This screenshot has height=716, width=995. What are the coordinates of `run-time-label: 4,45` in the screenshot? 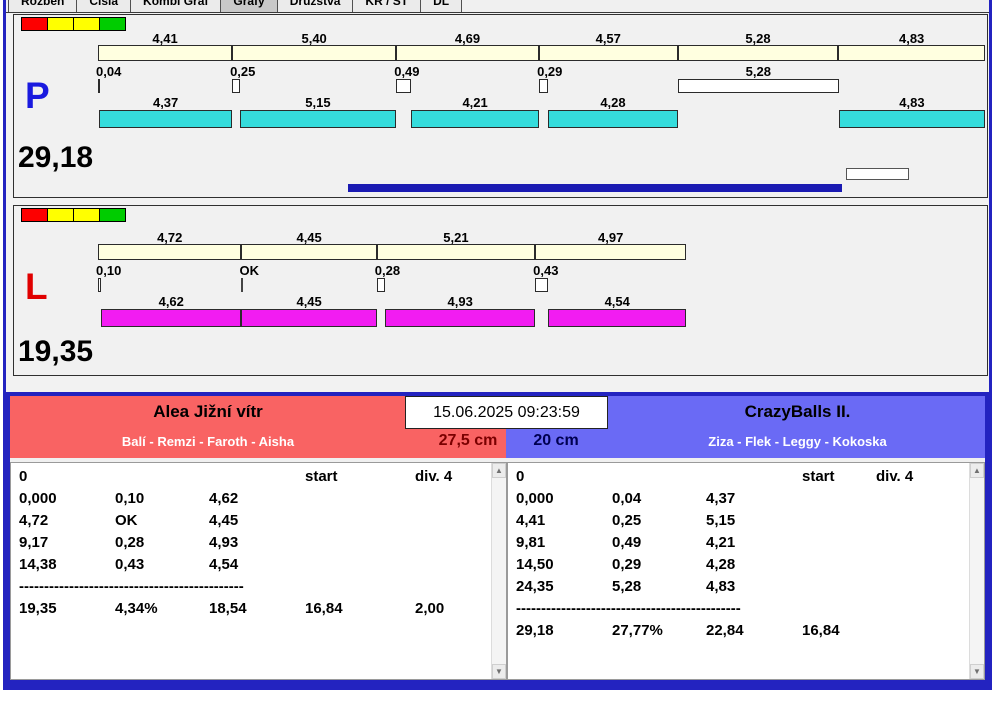 It's located at (309, 301).